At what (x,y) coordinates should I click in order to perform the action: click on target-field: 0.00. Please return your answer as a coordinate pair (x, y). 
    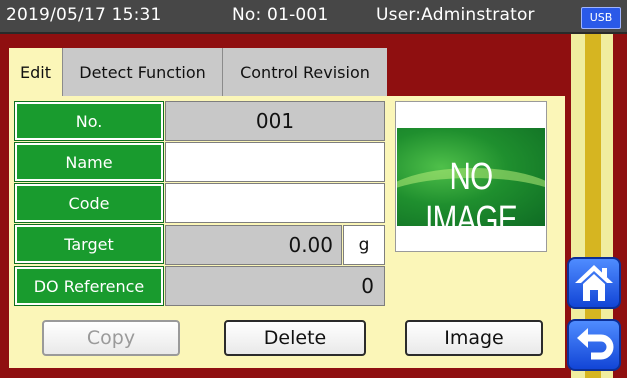
    Looking at the image, I should click on (253, 245).